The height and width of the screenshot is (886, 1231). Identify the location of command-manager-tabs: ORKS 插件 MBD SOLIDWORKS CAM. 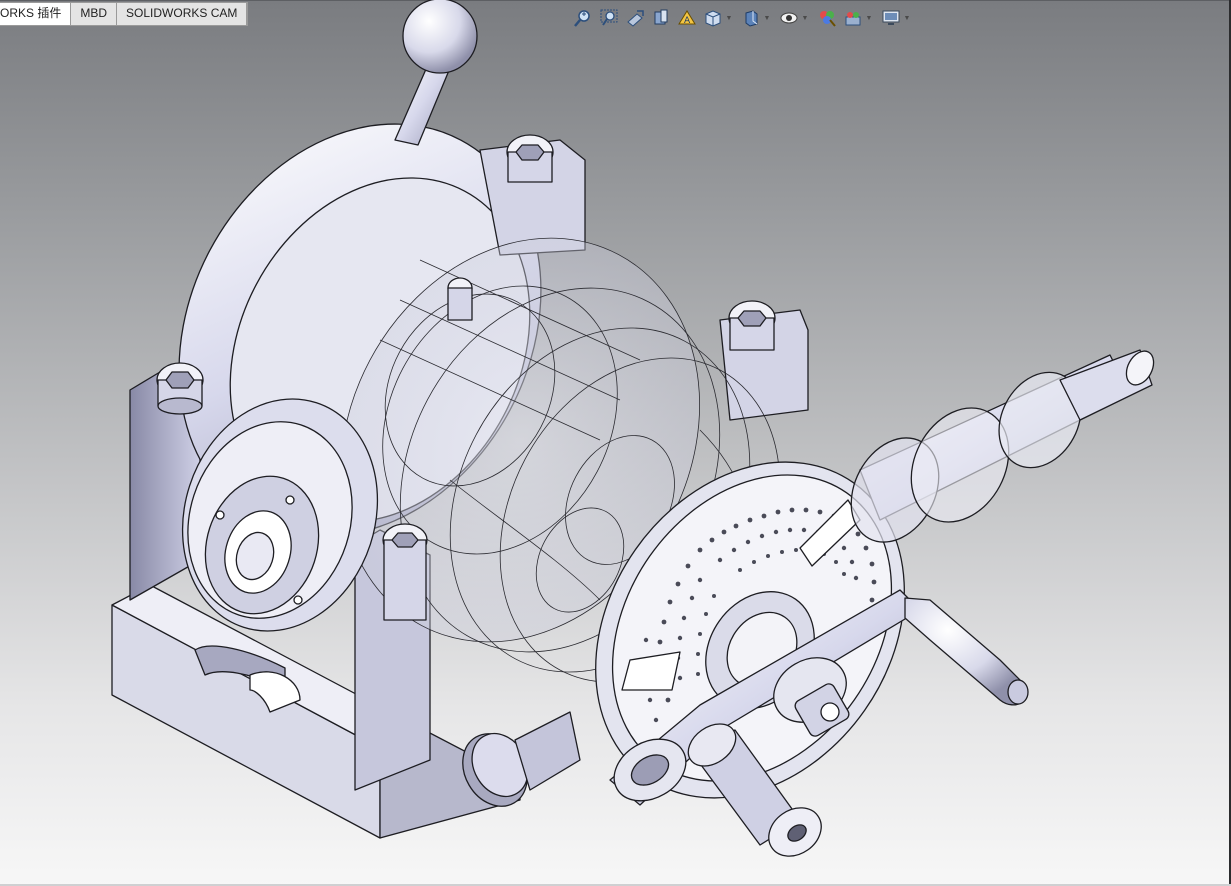
(124, 14).